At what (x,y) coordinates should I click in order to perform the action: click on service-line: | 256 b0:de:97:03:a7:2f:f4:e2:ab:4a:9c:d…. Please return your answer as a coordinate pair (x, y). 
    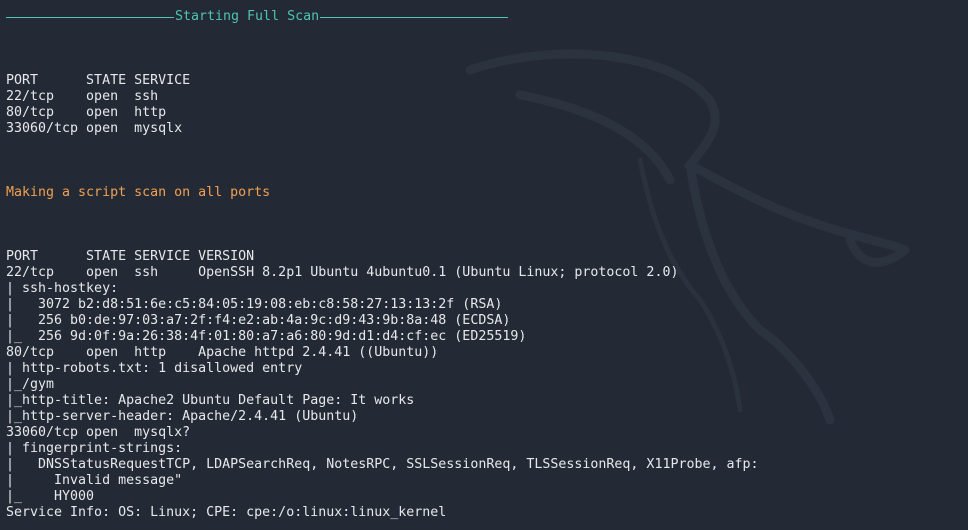
    Looking at the image, I should click on (258, 320).